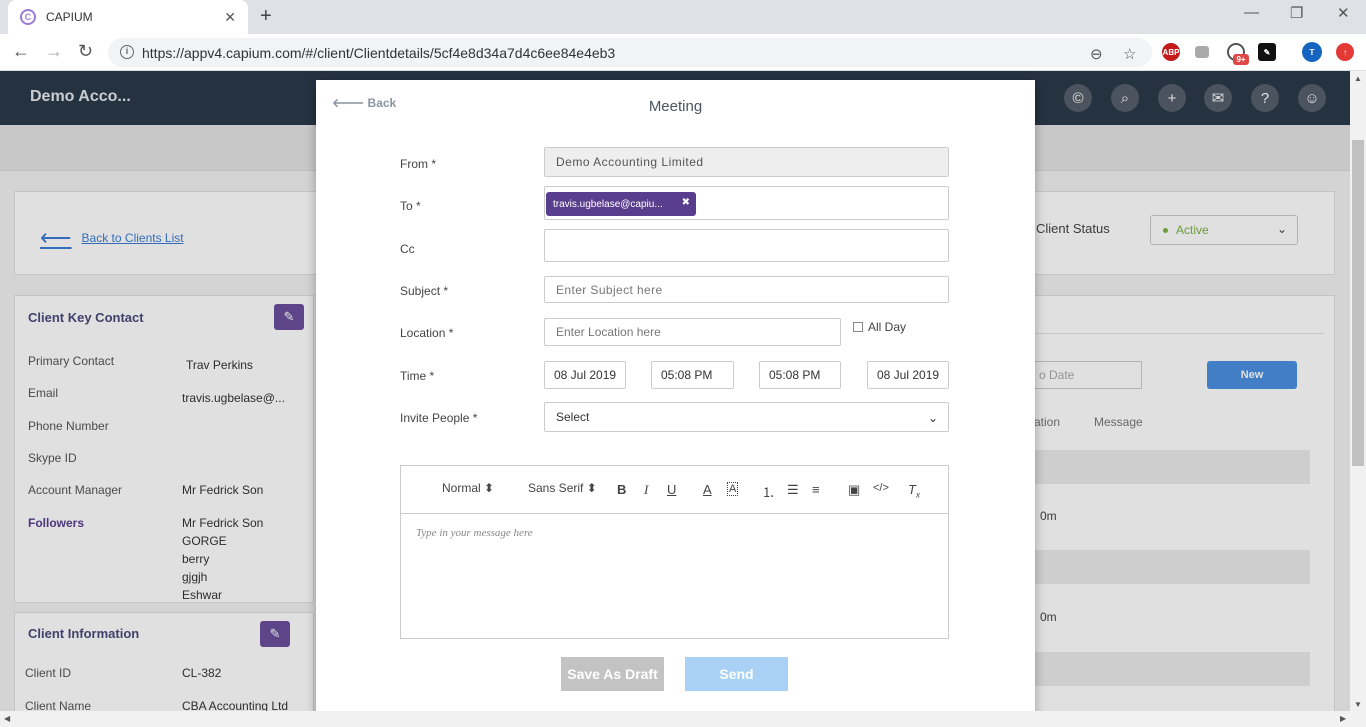  Describe the element at coordinates (230, 17) in the screenshot. I see `tab-close-icon: ✕` at that location.